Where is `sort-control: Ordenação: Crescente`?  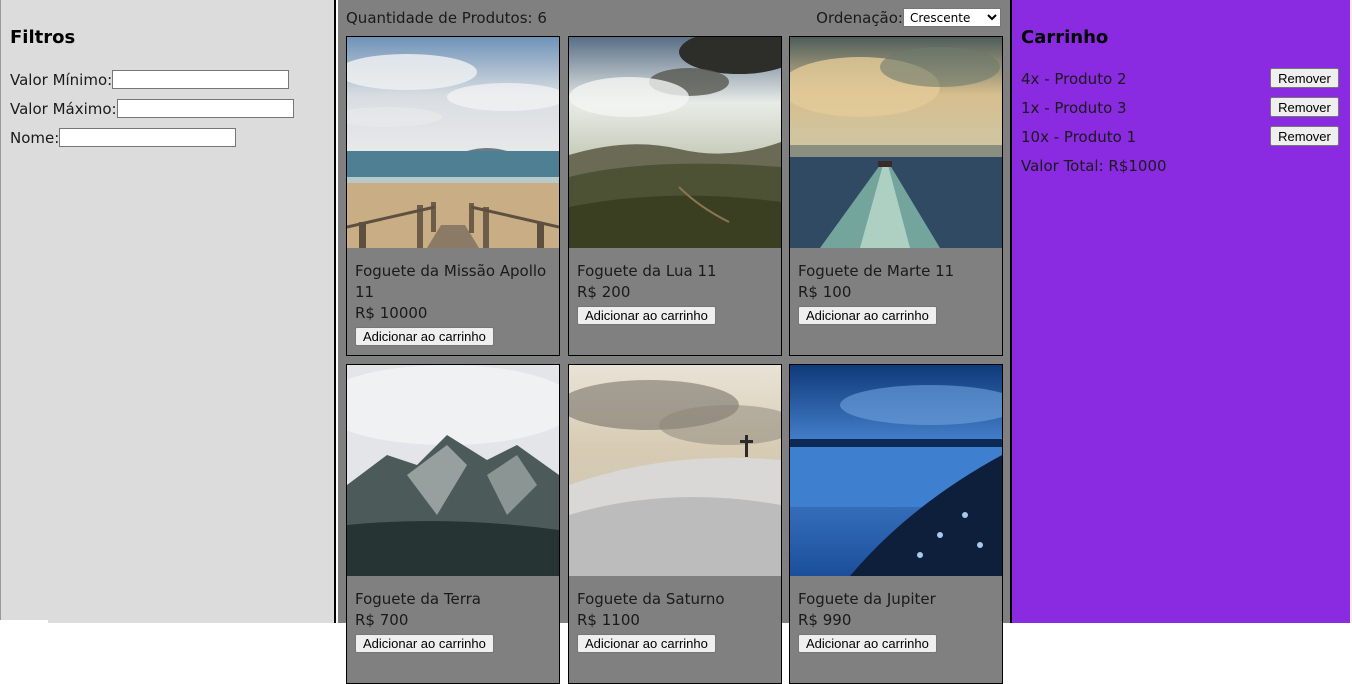
sort-control: Ordenação: Crescente is located at coordinates (908, 17).